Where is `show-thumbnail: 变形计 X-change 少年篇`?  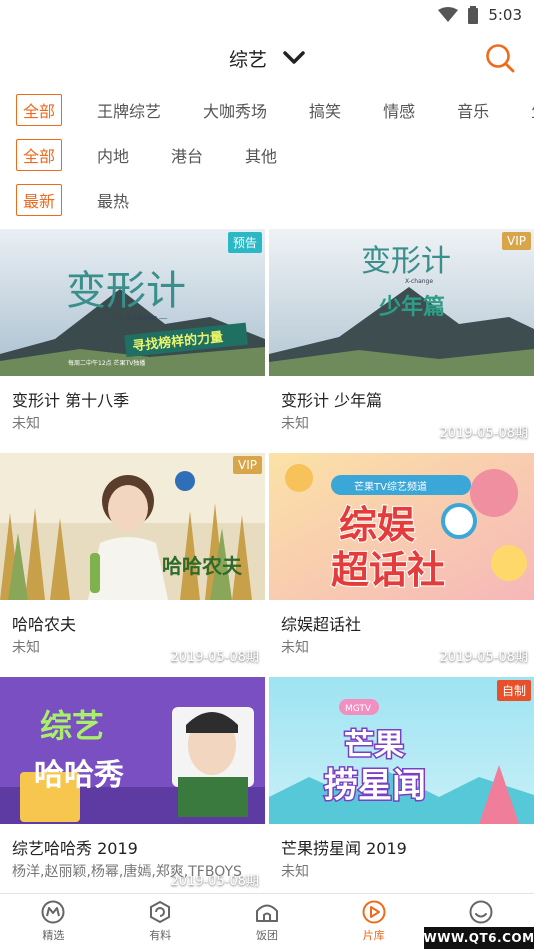 show-thumbnail: 变形计 X-change 少年篇 is located at coordinates (401, 302).